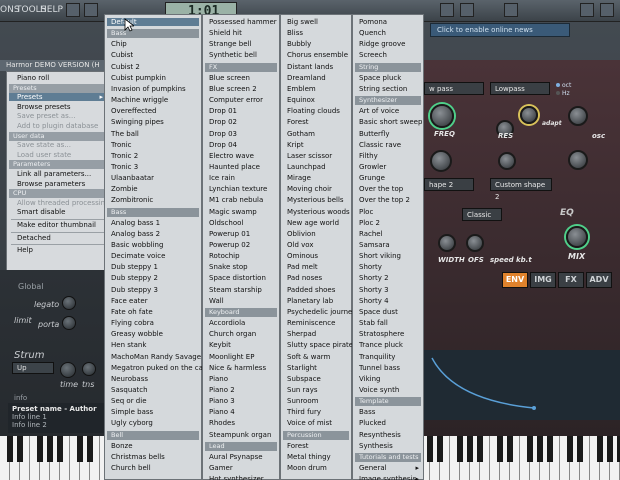  Describe the element at coordinates (301, 334) in the screenshot. I see `preset-item-sherpad: Sherpad` at that location.